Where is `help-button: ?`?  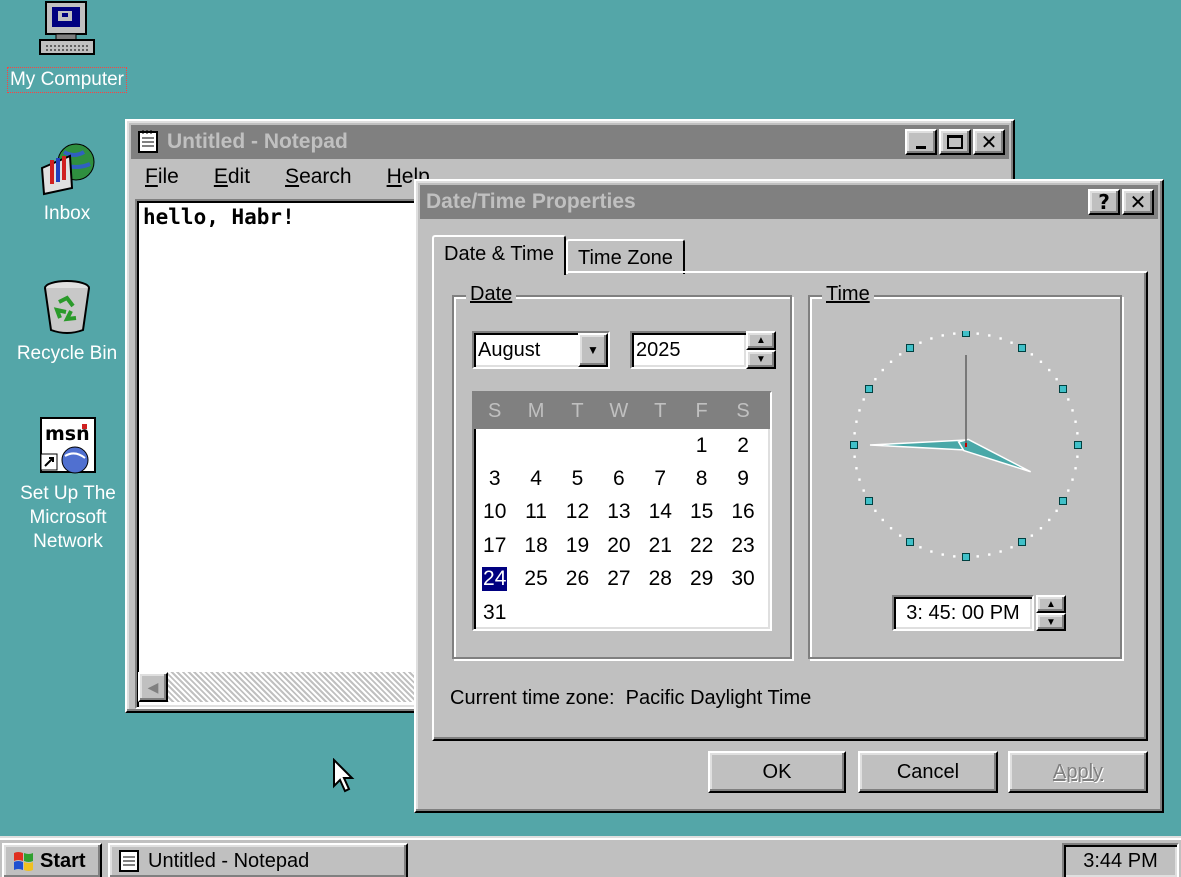 help-button: ? is located at coordinates (1104, 202).